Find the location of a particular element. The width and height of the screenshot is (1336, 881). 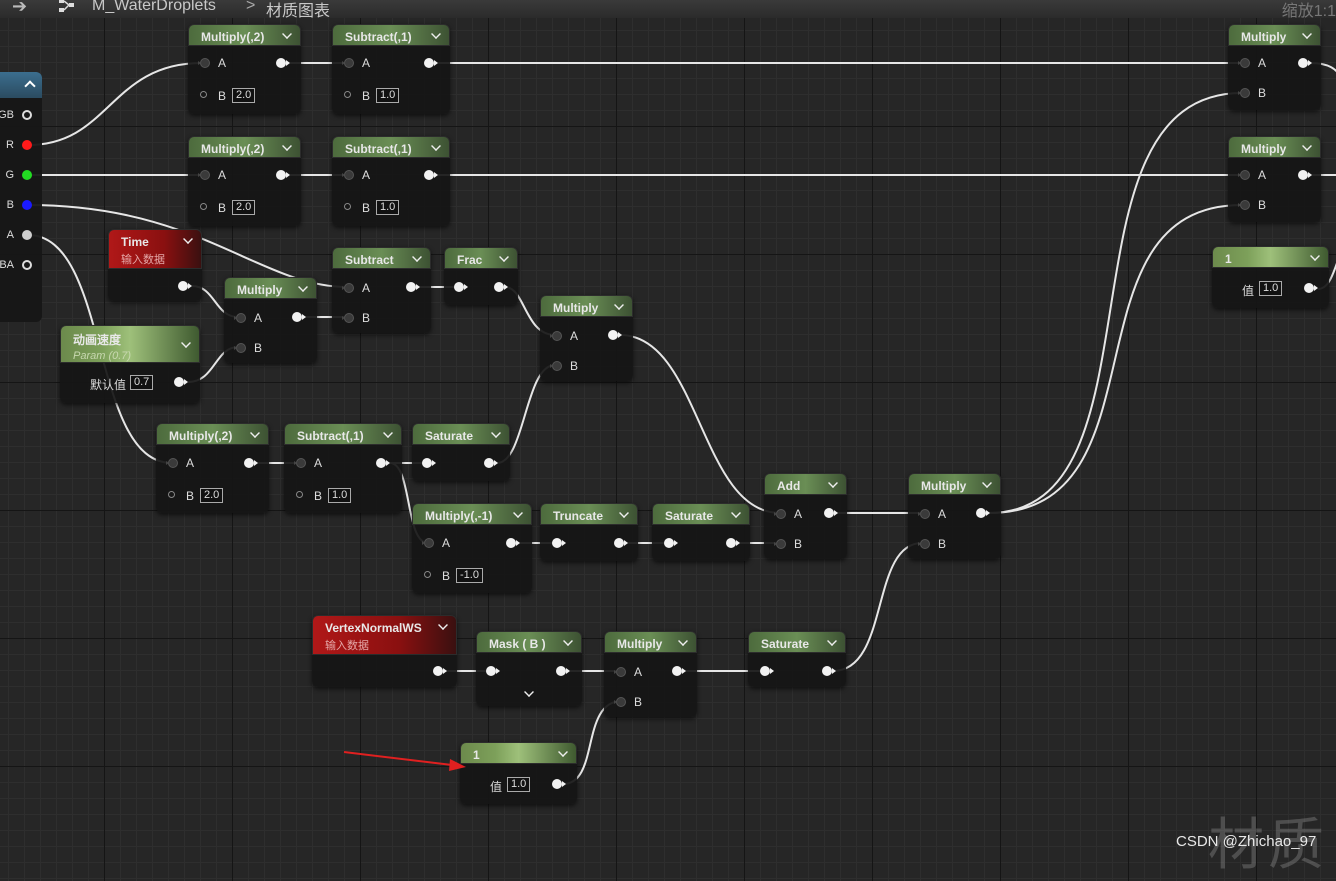

subtract-1-node-mid: Subtract(,1) A B 1.0 is located at coordinates (391, 181).